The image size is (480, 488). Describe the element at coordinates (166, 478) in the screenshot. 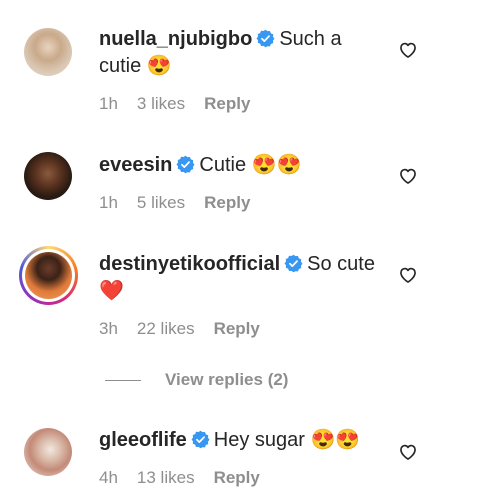

I see `like-count: 13 likes` at that location.